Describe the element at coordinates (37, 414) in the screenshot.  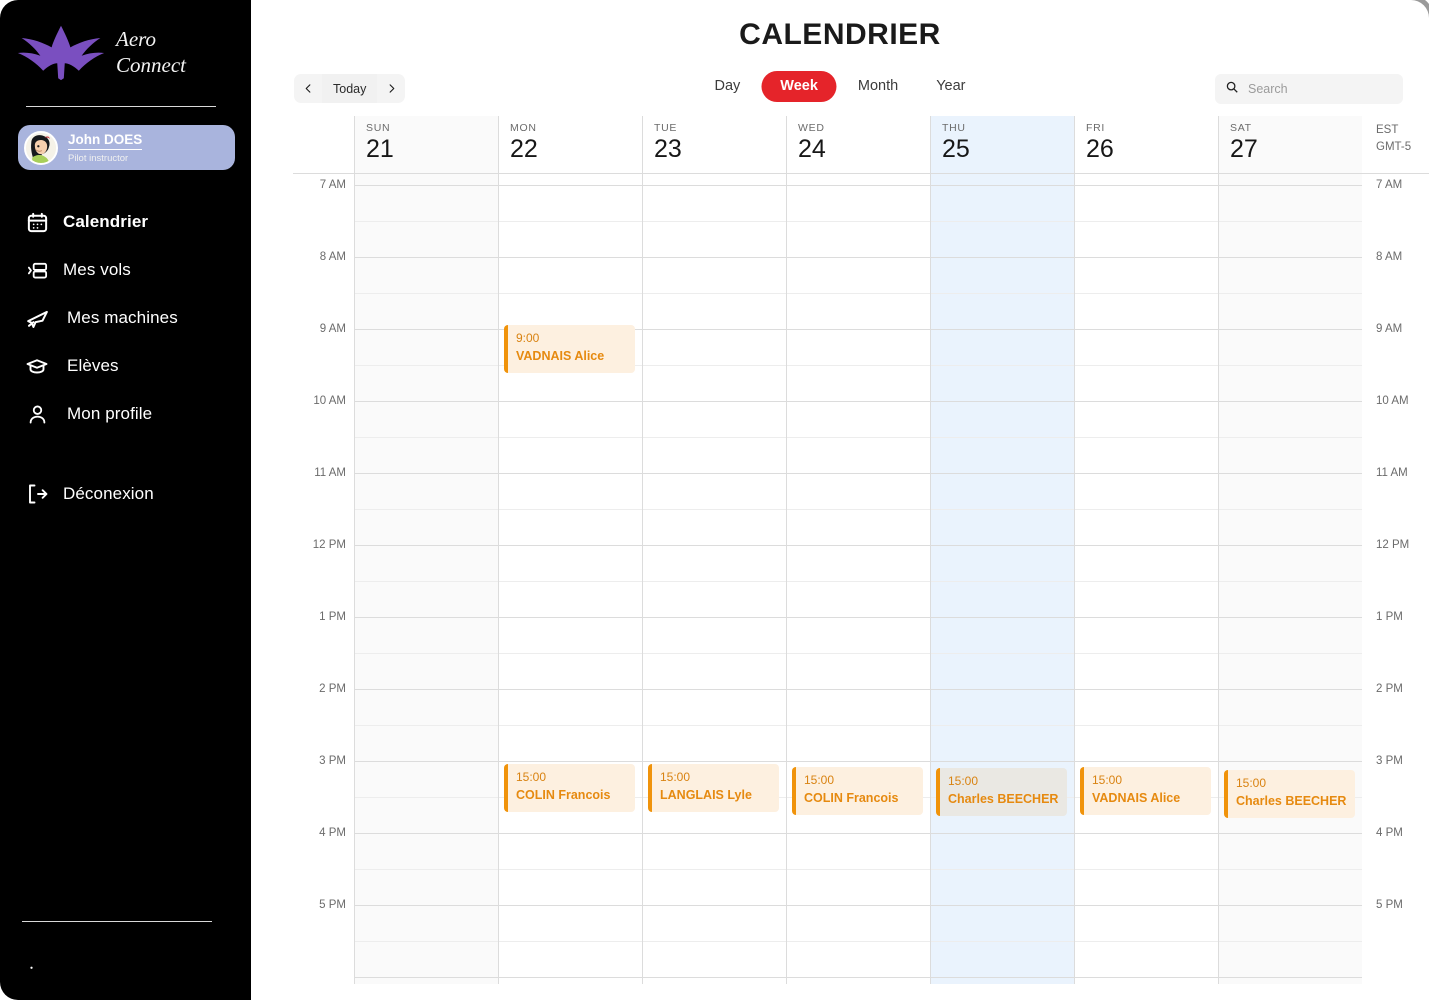
I see `person-icon` at that location.